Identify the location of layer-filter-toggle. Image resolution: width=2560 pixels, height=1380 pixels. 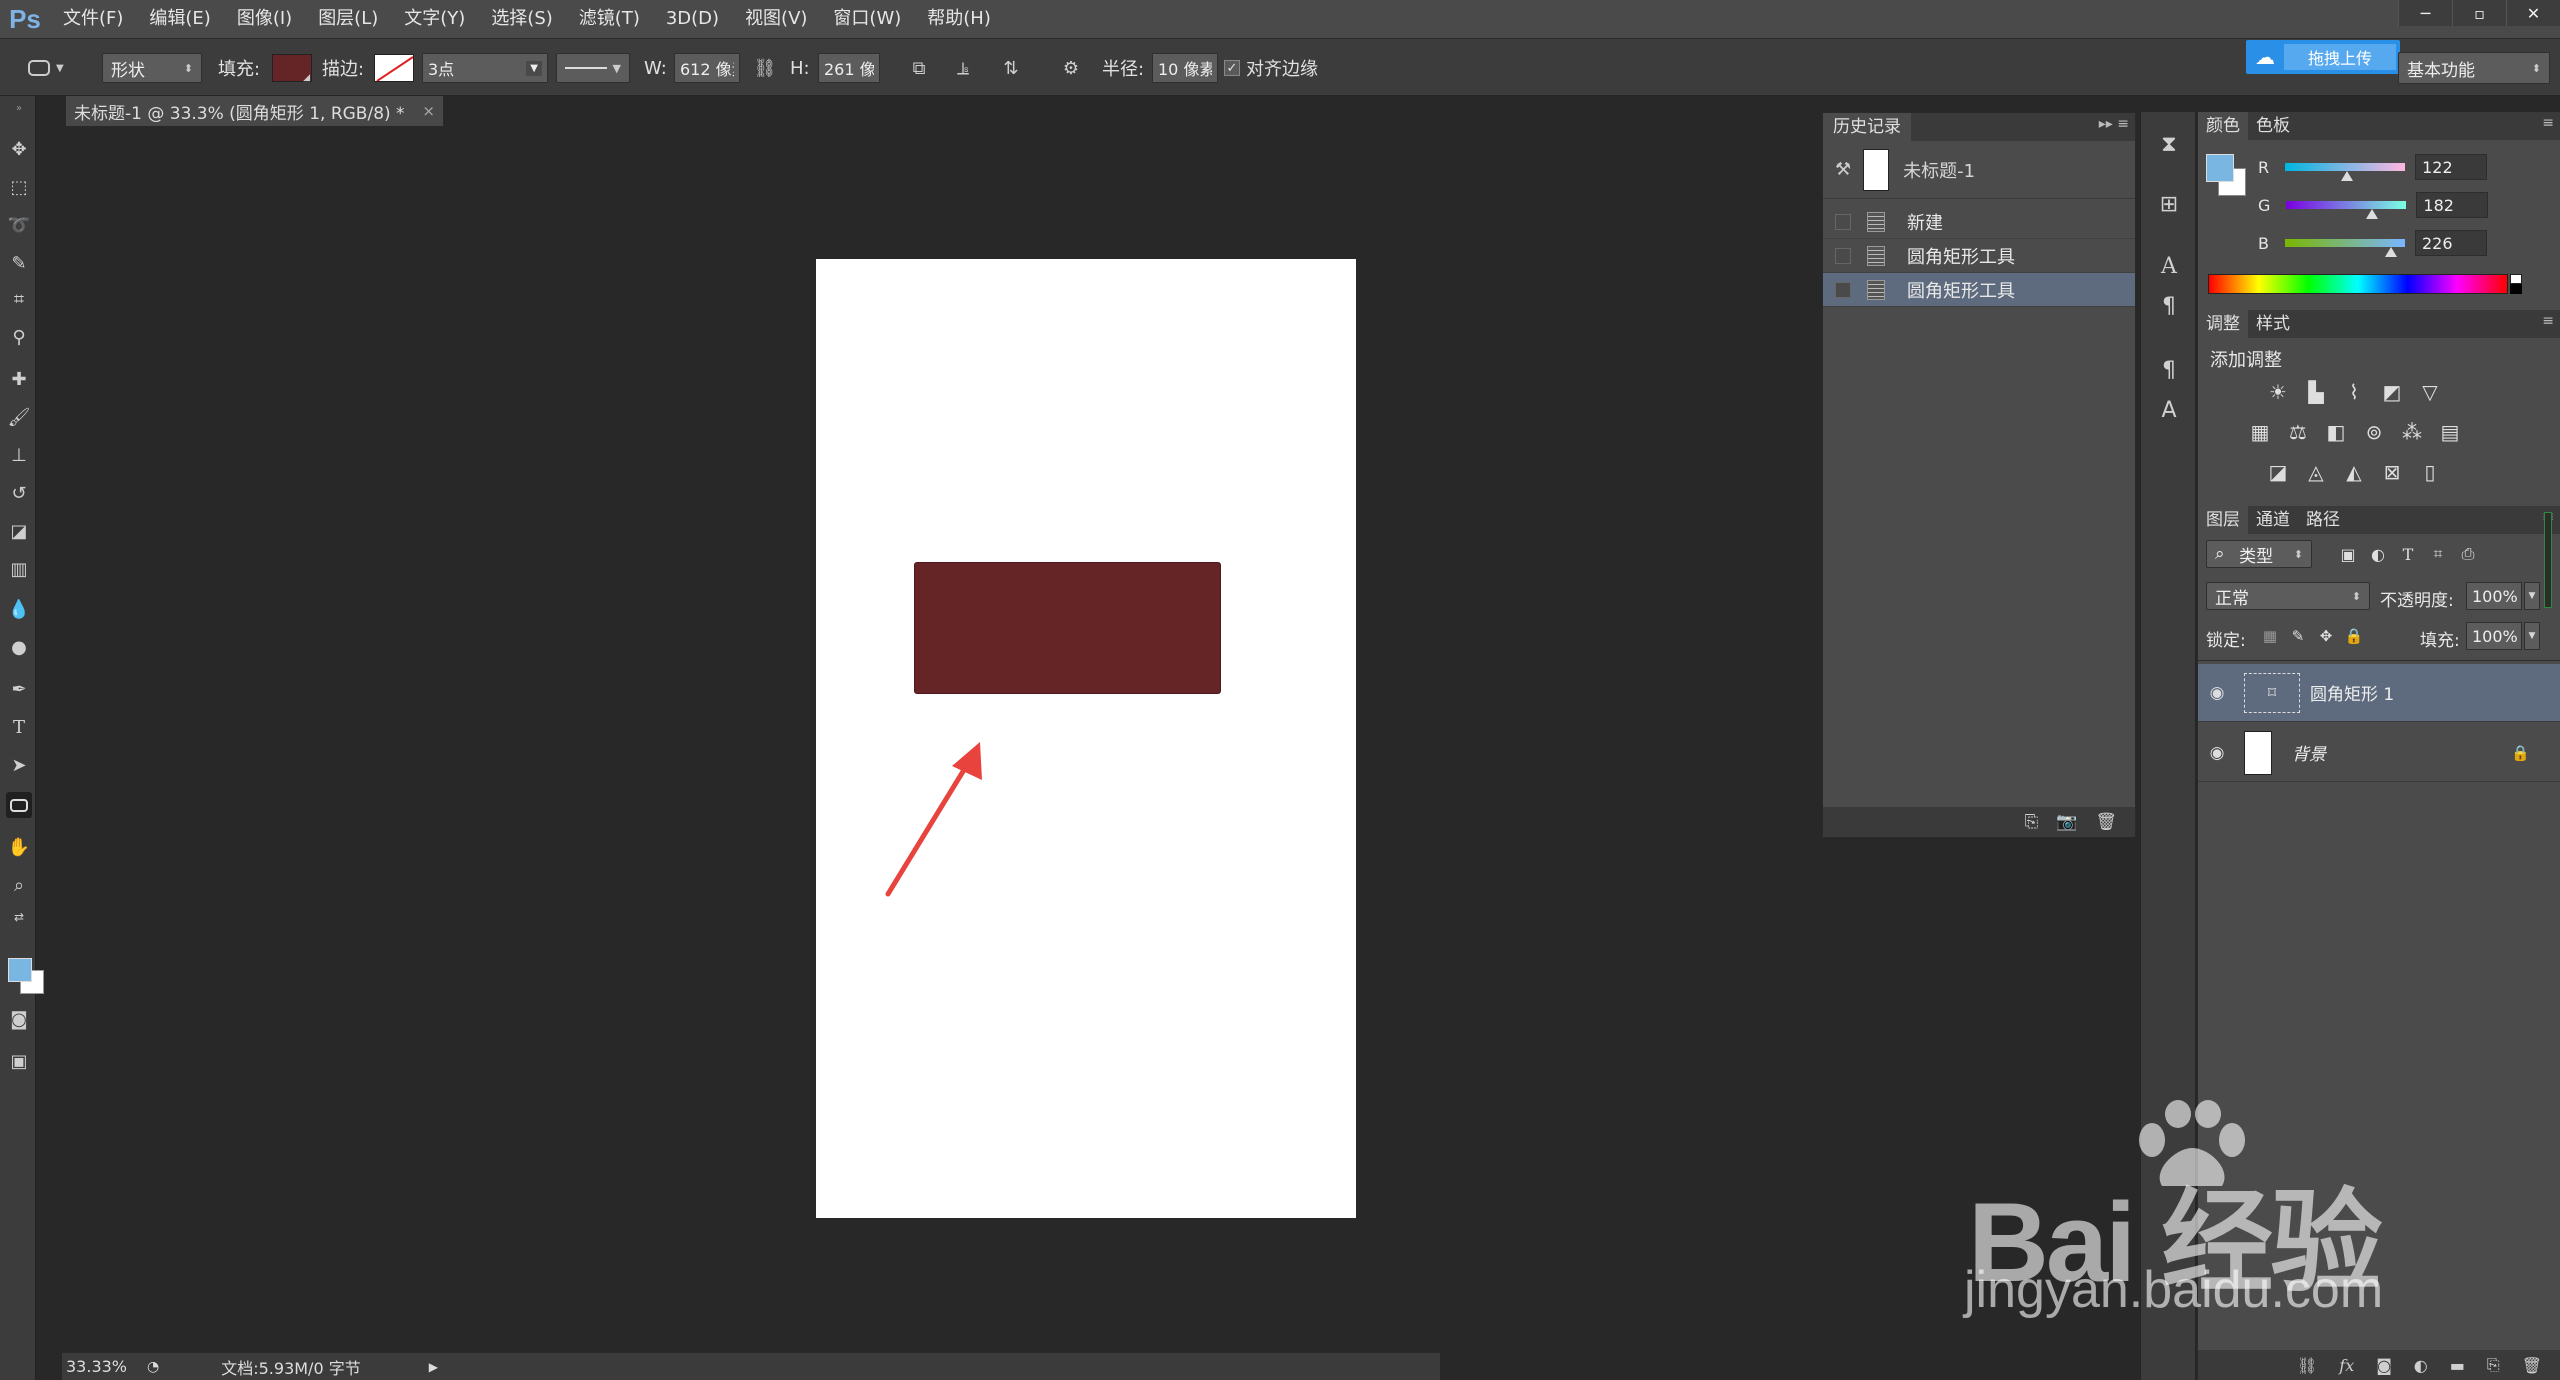
(2548, 560).